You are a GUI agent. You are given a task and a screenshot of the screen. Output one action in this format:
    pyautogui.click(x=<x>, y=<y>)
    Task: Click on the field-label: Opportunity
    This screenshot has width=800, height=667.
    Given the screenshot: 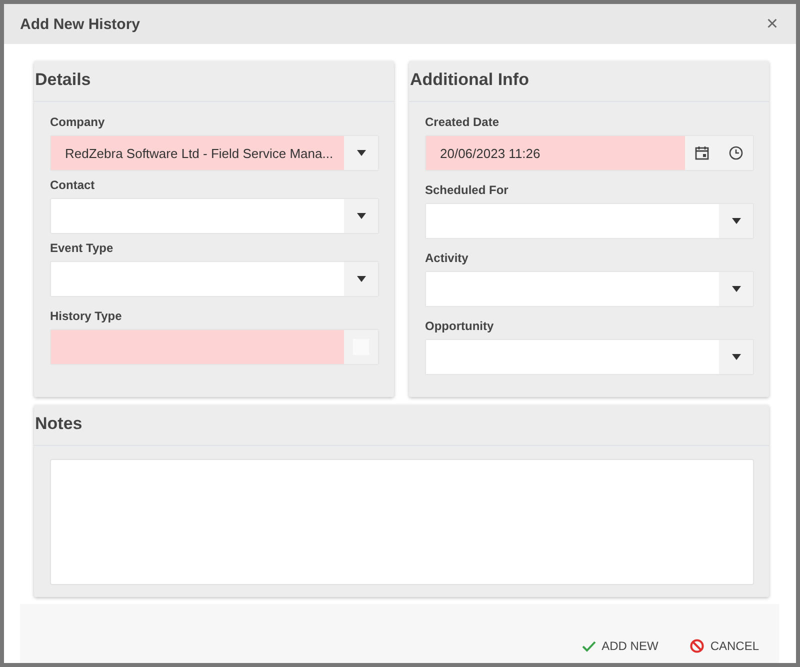 What is the action you would take?
    pyautogui.click(x=460, y=326)
    